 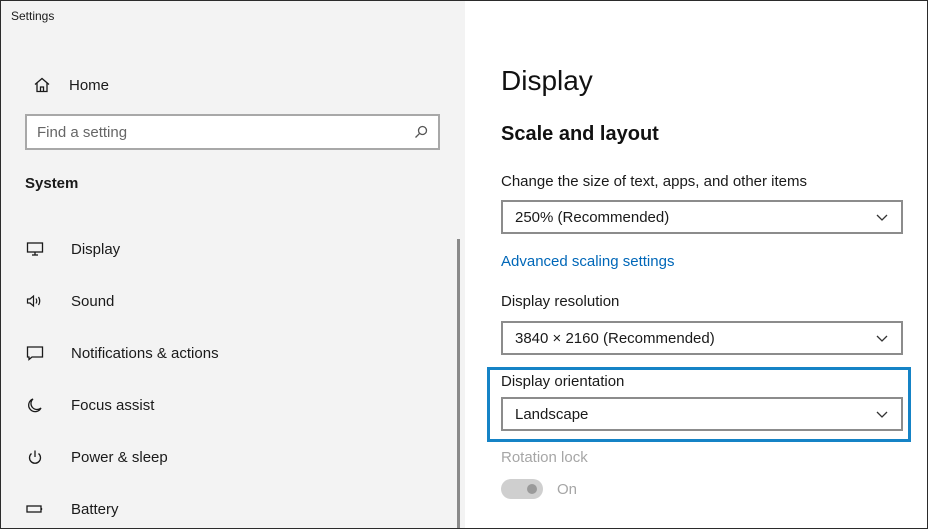 I want to click on rotation-lock-label: Rotation lock, so click(x=544, y=457).